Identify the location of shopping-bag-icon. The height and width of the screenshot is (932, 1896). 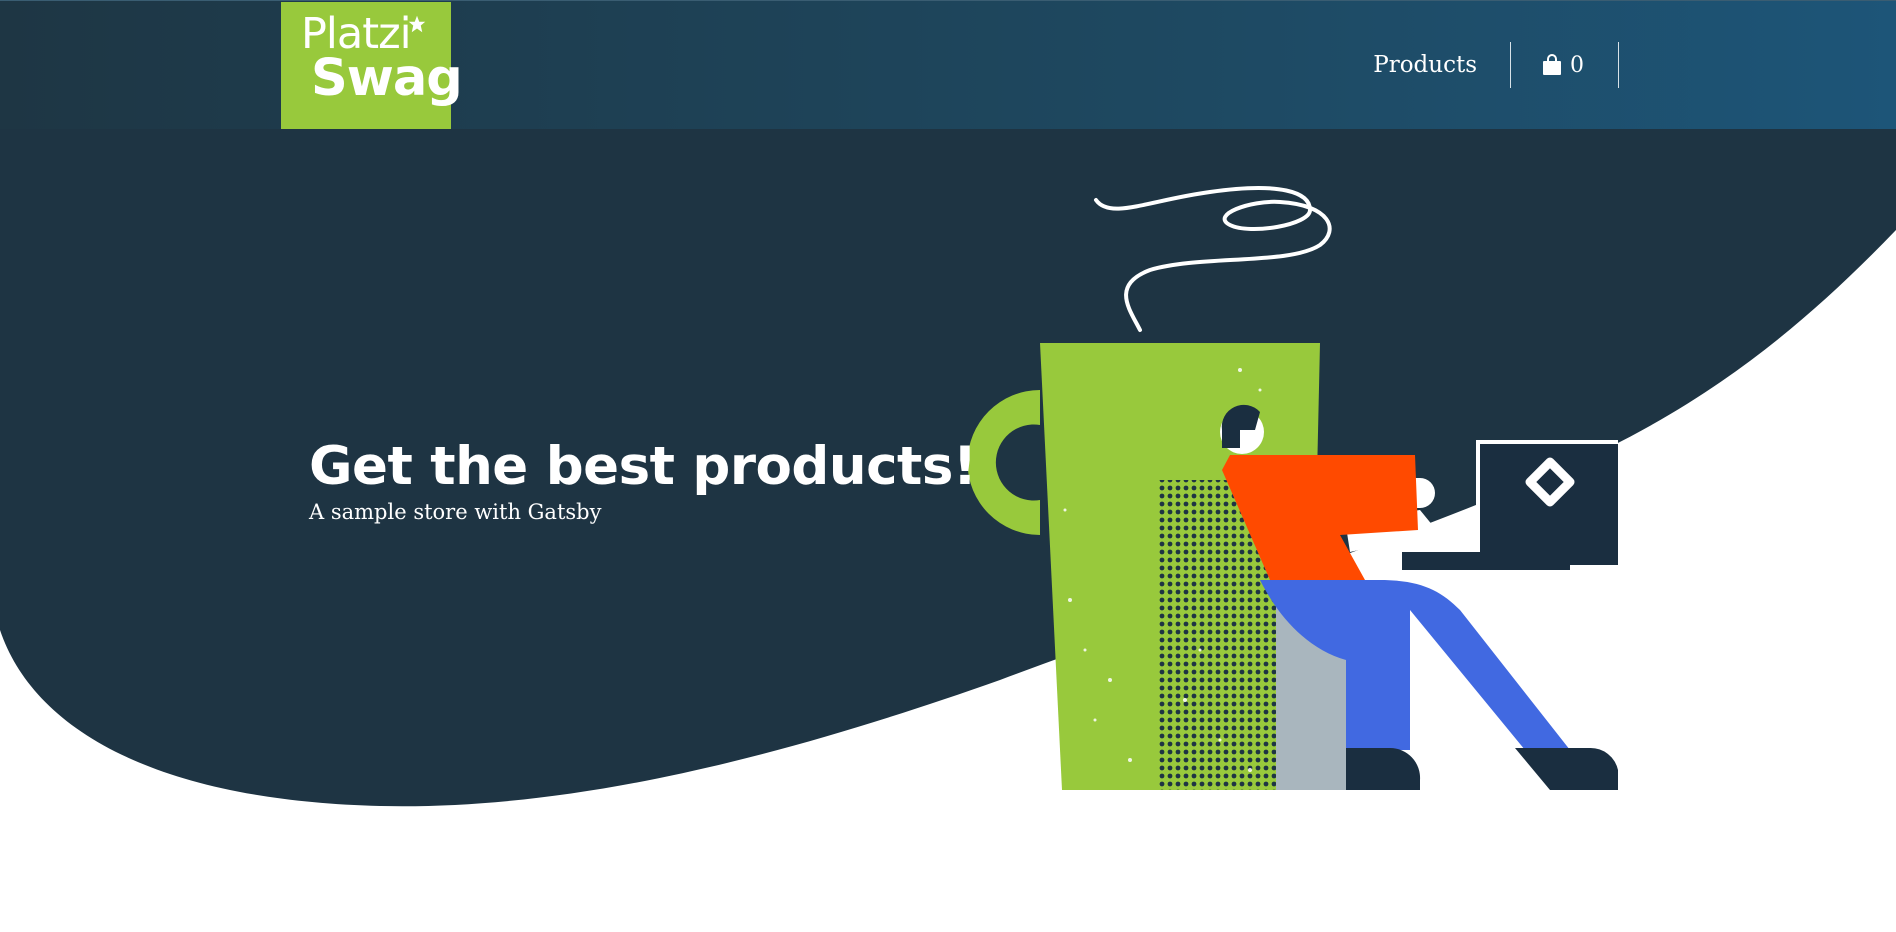
(1552, 64).